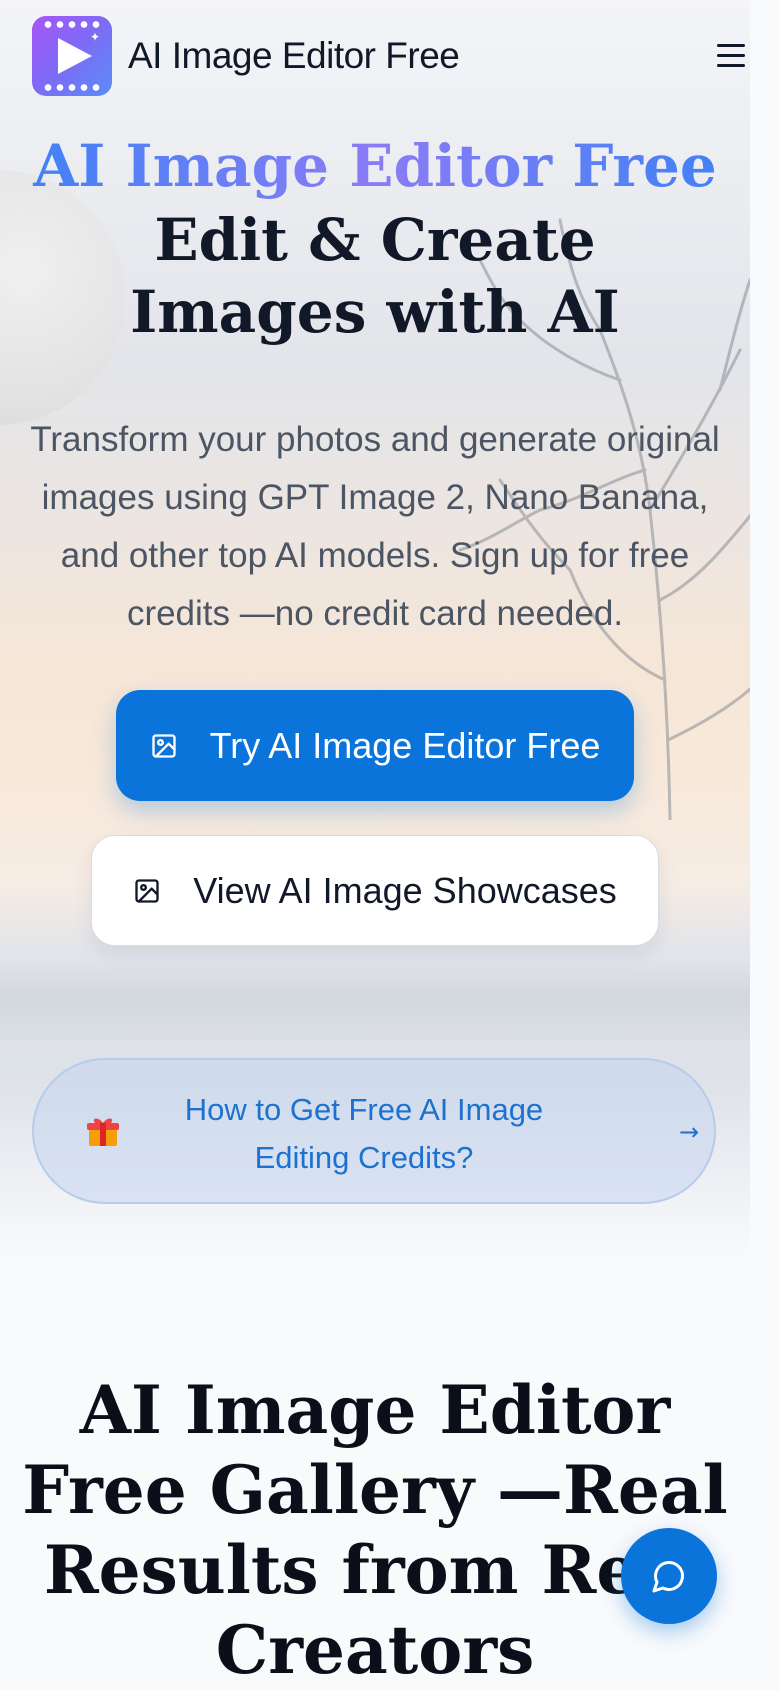 This screenshot has height=1690, width=780. What do you see at coordinates (375, 312) in the screenshot?
I see `hero-title-line-3: Images with AI` at bounding box center [375, 312].